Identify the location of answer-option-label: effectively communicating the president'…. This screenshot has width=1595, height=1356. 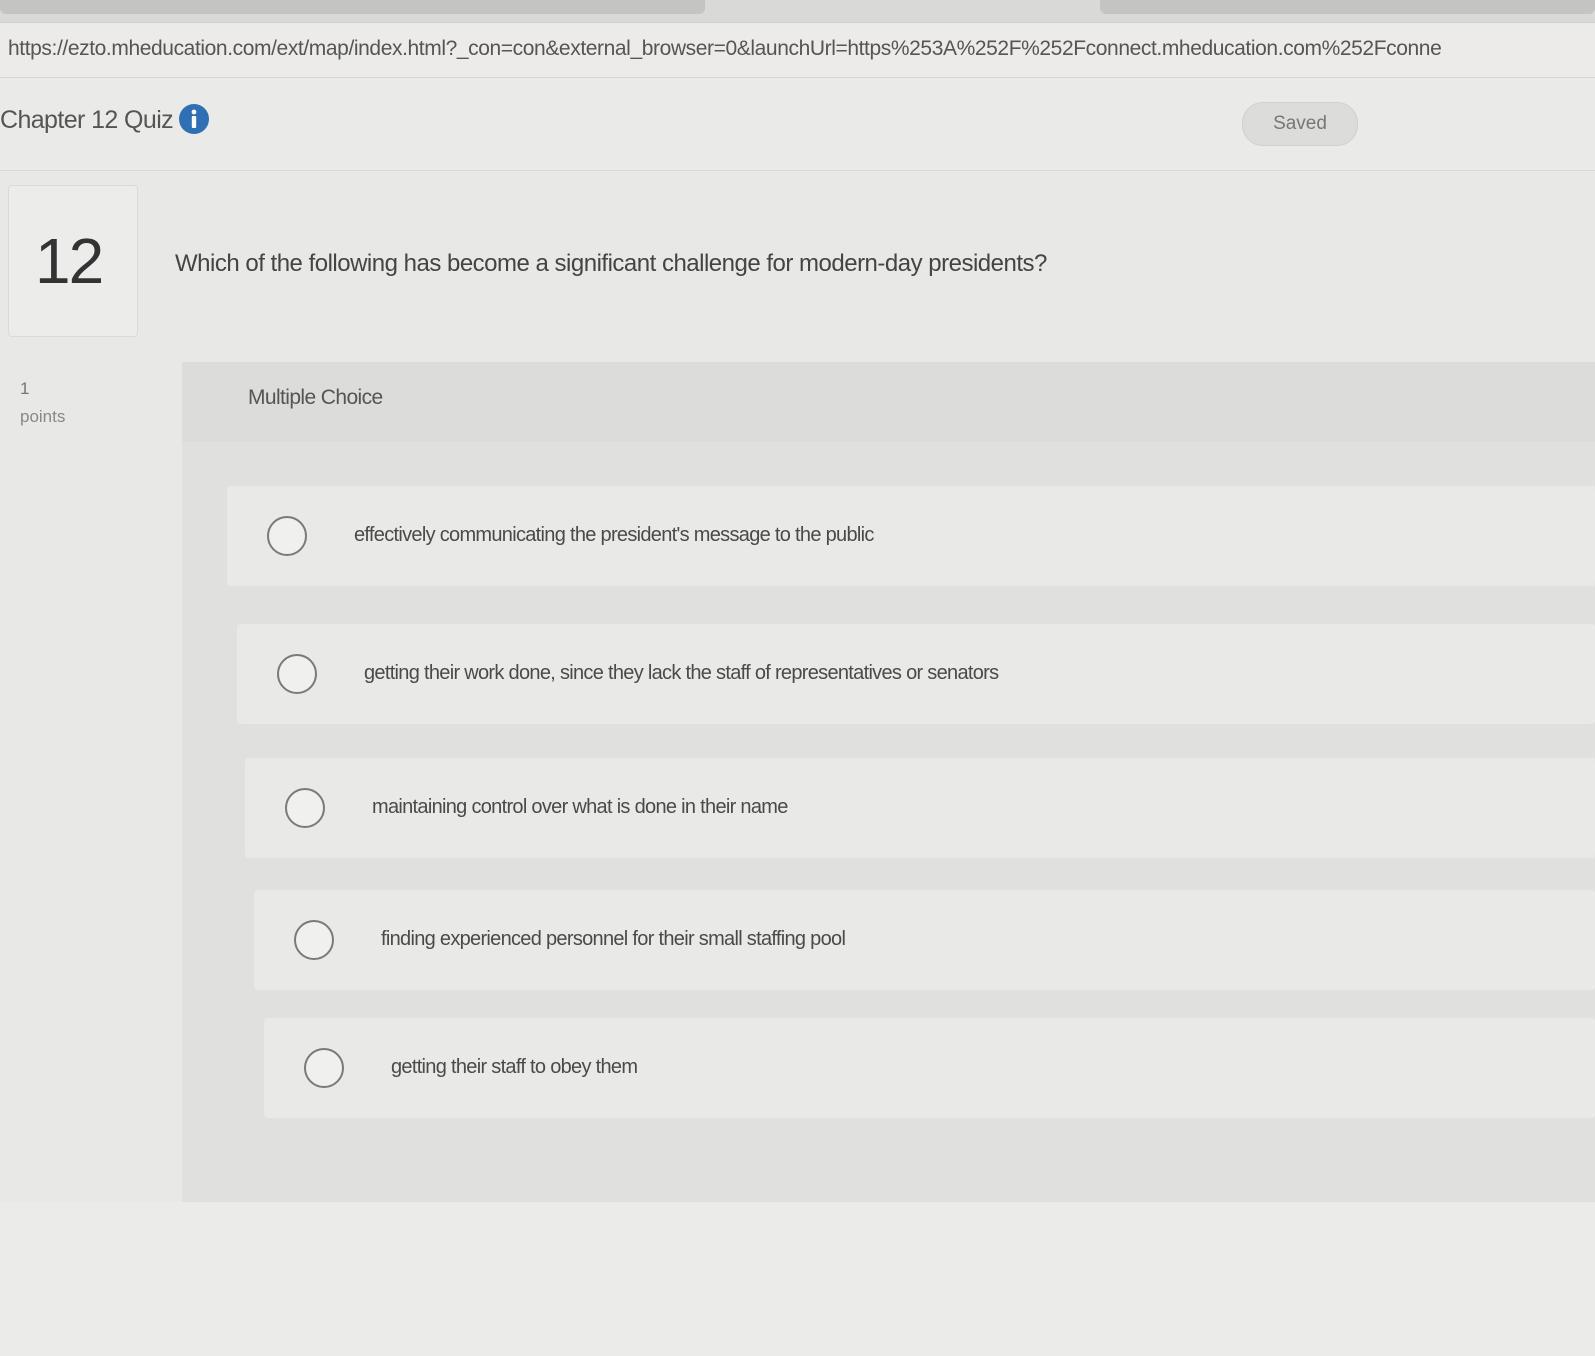
(614, 535).